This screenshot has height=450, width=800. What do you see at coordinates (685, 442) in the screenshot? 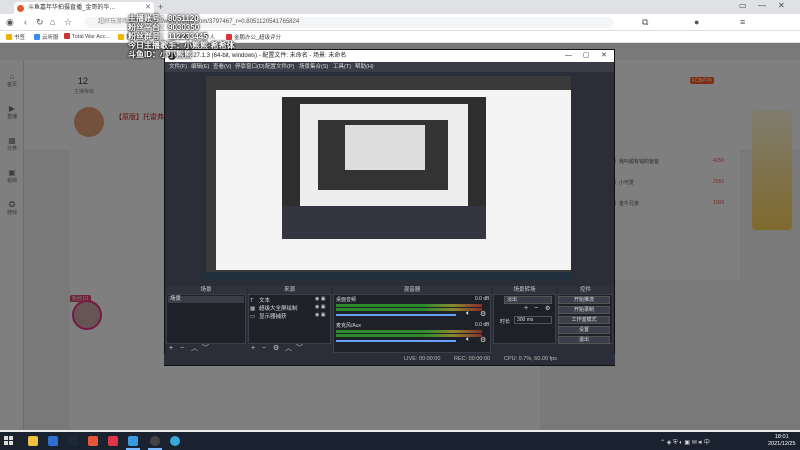
I see `system-tray-icons: ⌃ ◈ ⛨ ◐ ▣ ✉ 🔊︎ 中` at bounding box center [685, 442].